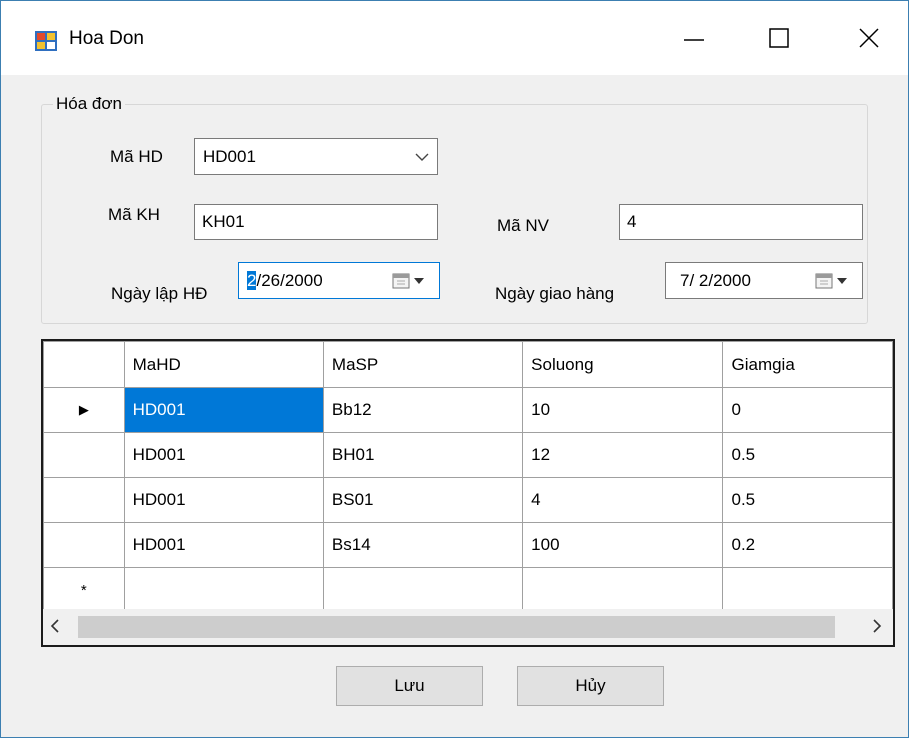  I want to click on grid-header-row: MaHD MaSP Soluong Giamgia, so click(468, 364).